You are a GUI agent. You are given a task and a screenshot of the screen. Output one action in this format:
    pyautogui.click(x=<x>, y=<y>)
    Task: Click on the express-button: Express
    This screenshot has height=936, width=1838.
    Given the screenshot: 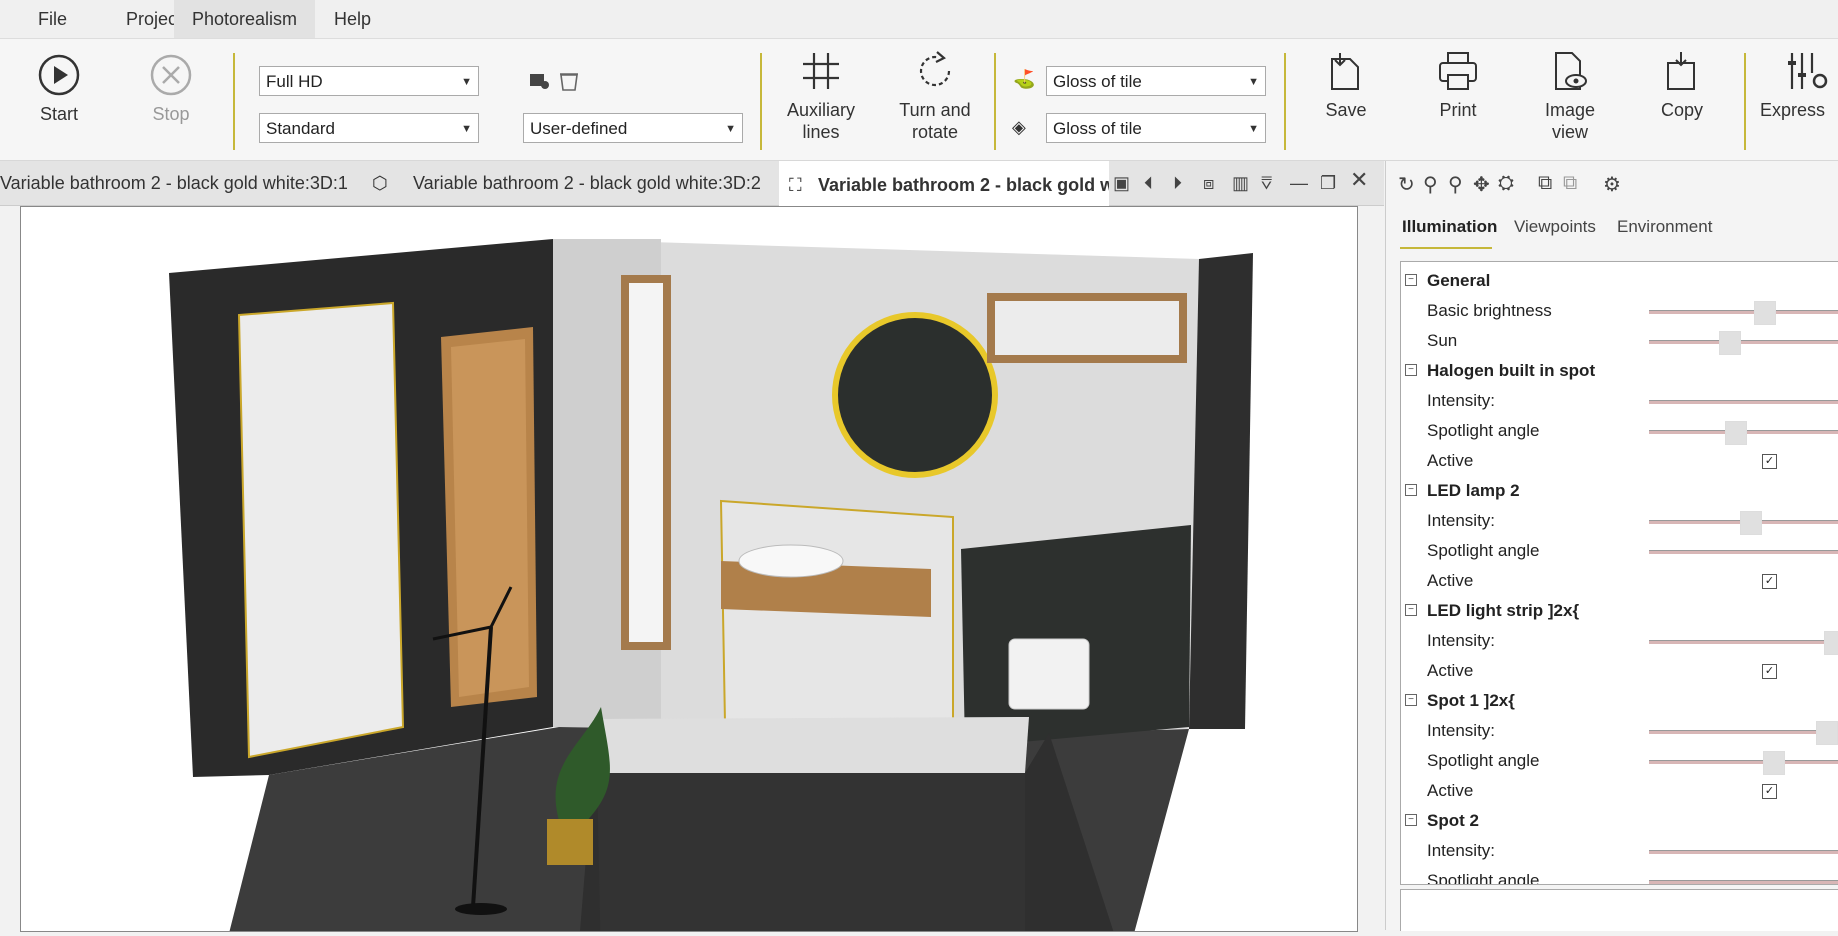 What is the action you would take?
    pyautogui.click(x=1799, y=85)
    